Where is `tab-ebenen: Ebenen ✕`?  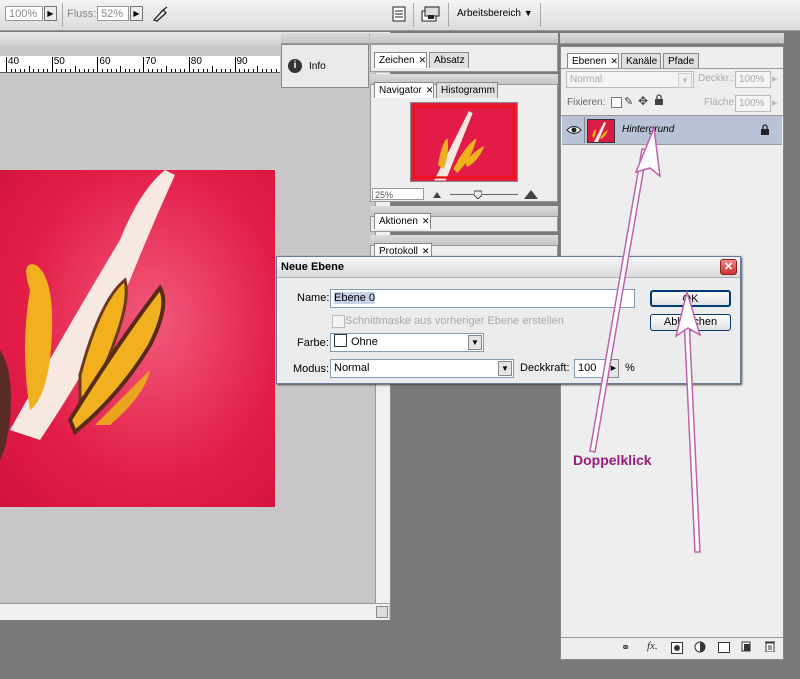
tab-ebenen: Ebenen ✕ is located at coordinates (593, 61).